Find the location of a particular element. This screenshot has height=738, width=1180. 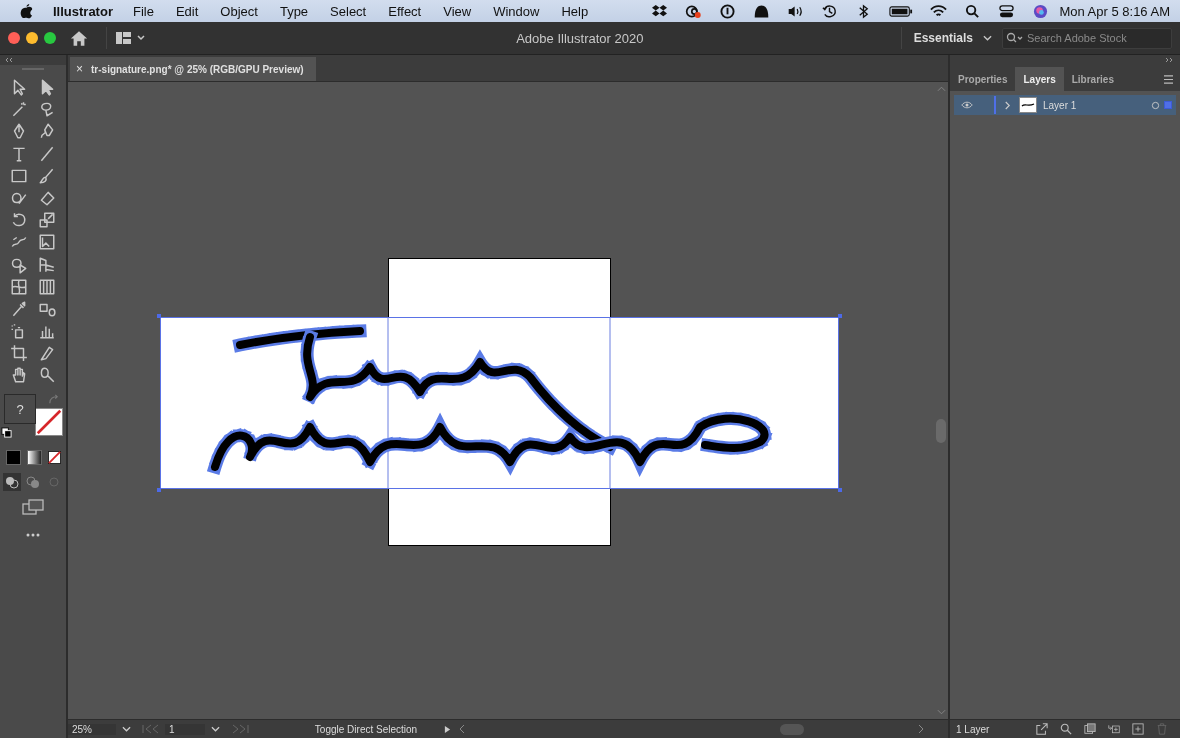

slice-knife-icon is located at coordinates (47, 353).